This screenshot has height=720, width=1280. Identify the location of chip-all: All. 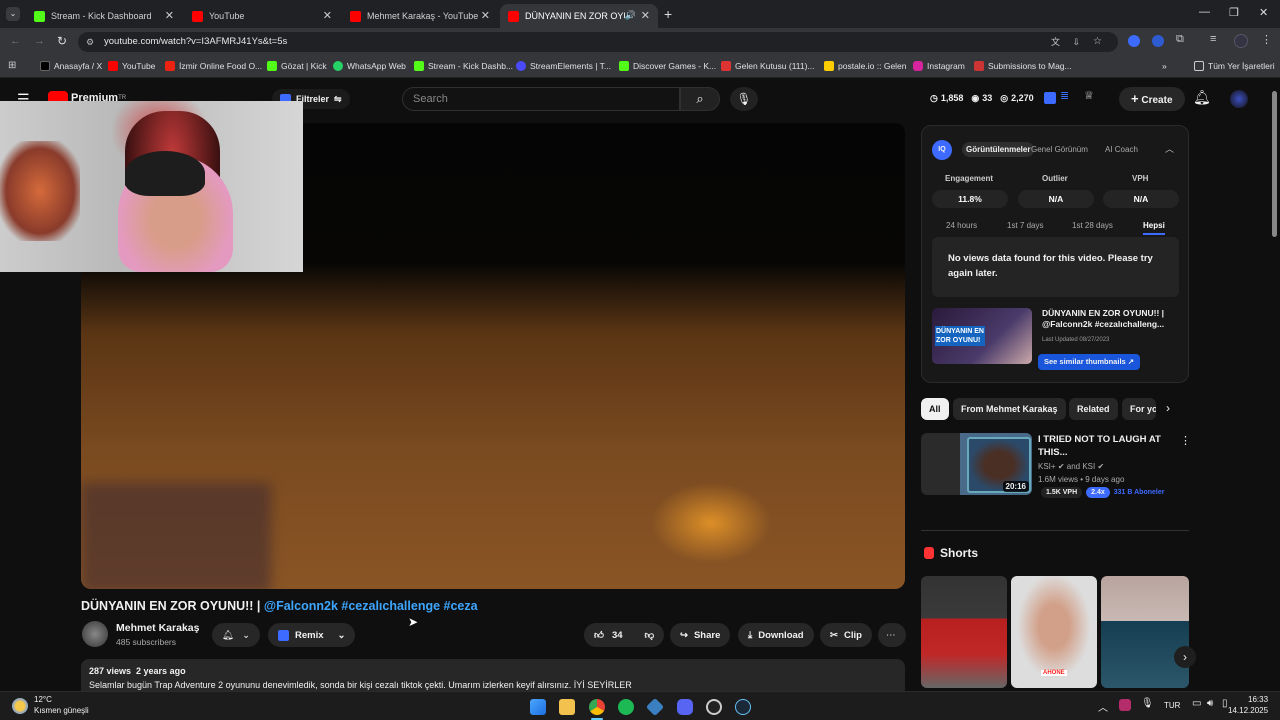
(935, 409).